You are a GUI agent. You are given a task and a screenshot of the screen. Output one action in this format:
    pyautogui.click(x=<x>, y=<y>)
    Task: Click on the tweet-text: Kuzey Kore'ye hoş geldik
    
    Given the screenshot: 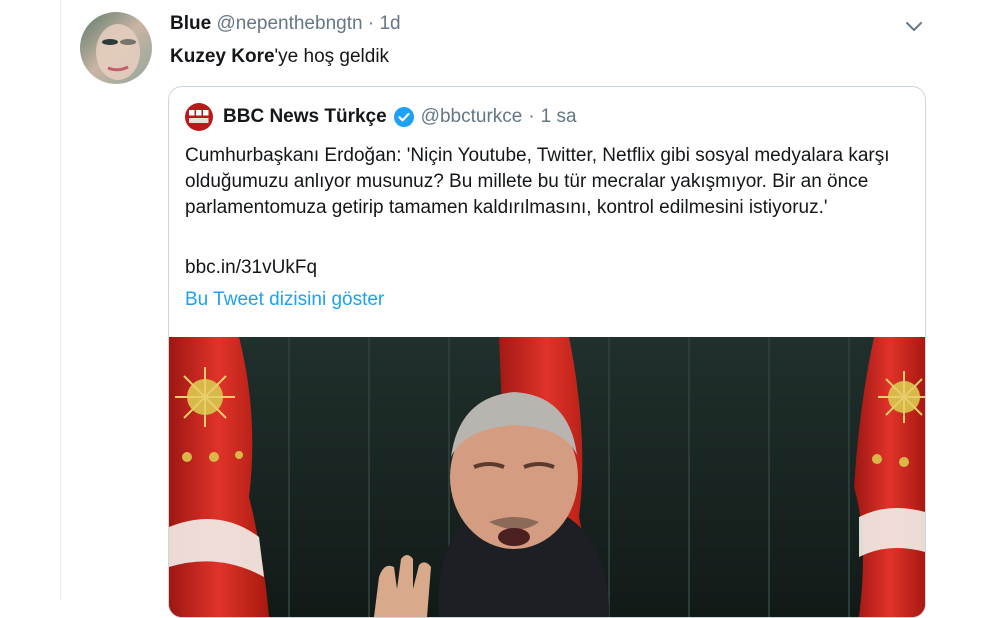 What is the action you would take?
    pyautogui.click(x=279, y=57)
    